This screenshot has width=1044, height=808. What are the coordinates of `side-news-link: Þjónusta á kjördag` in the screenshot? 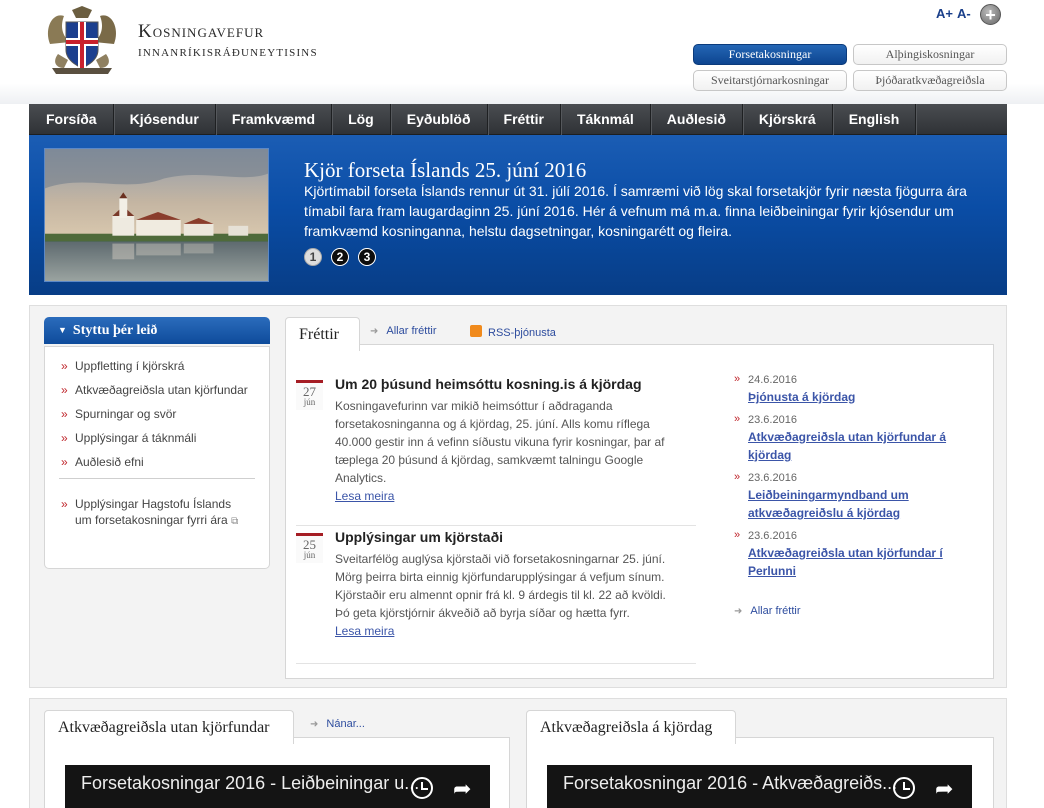 It's located at (861, 397).